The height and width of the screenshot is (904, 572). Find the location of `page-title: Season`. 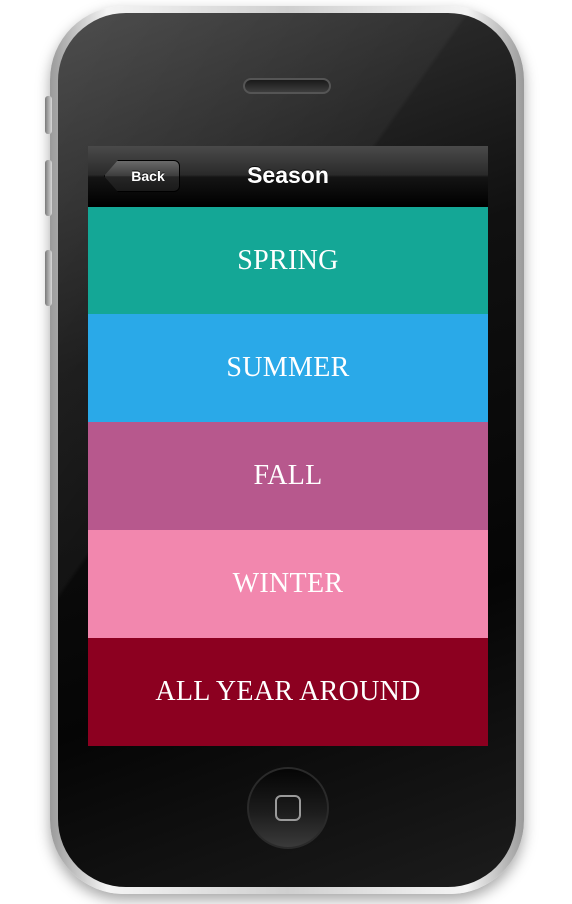

page-title: Season is located at coordinates (288, 175).